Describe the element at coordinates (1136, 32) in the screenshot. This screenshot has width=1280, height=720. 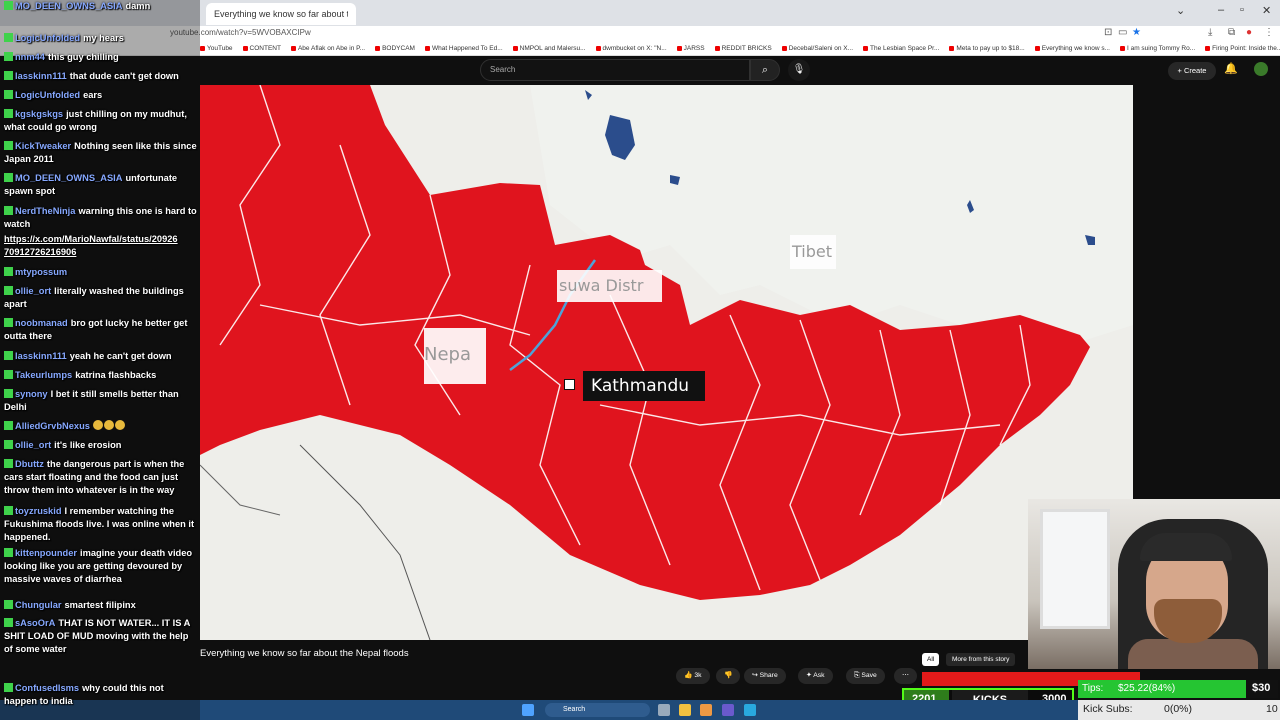
I see `bookmark-star-icon: ★` at that location.